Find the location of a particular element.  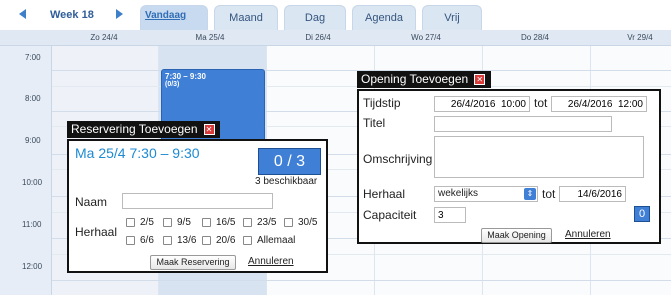

repeat-until-input is located at coordinates (592, 194).